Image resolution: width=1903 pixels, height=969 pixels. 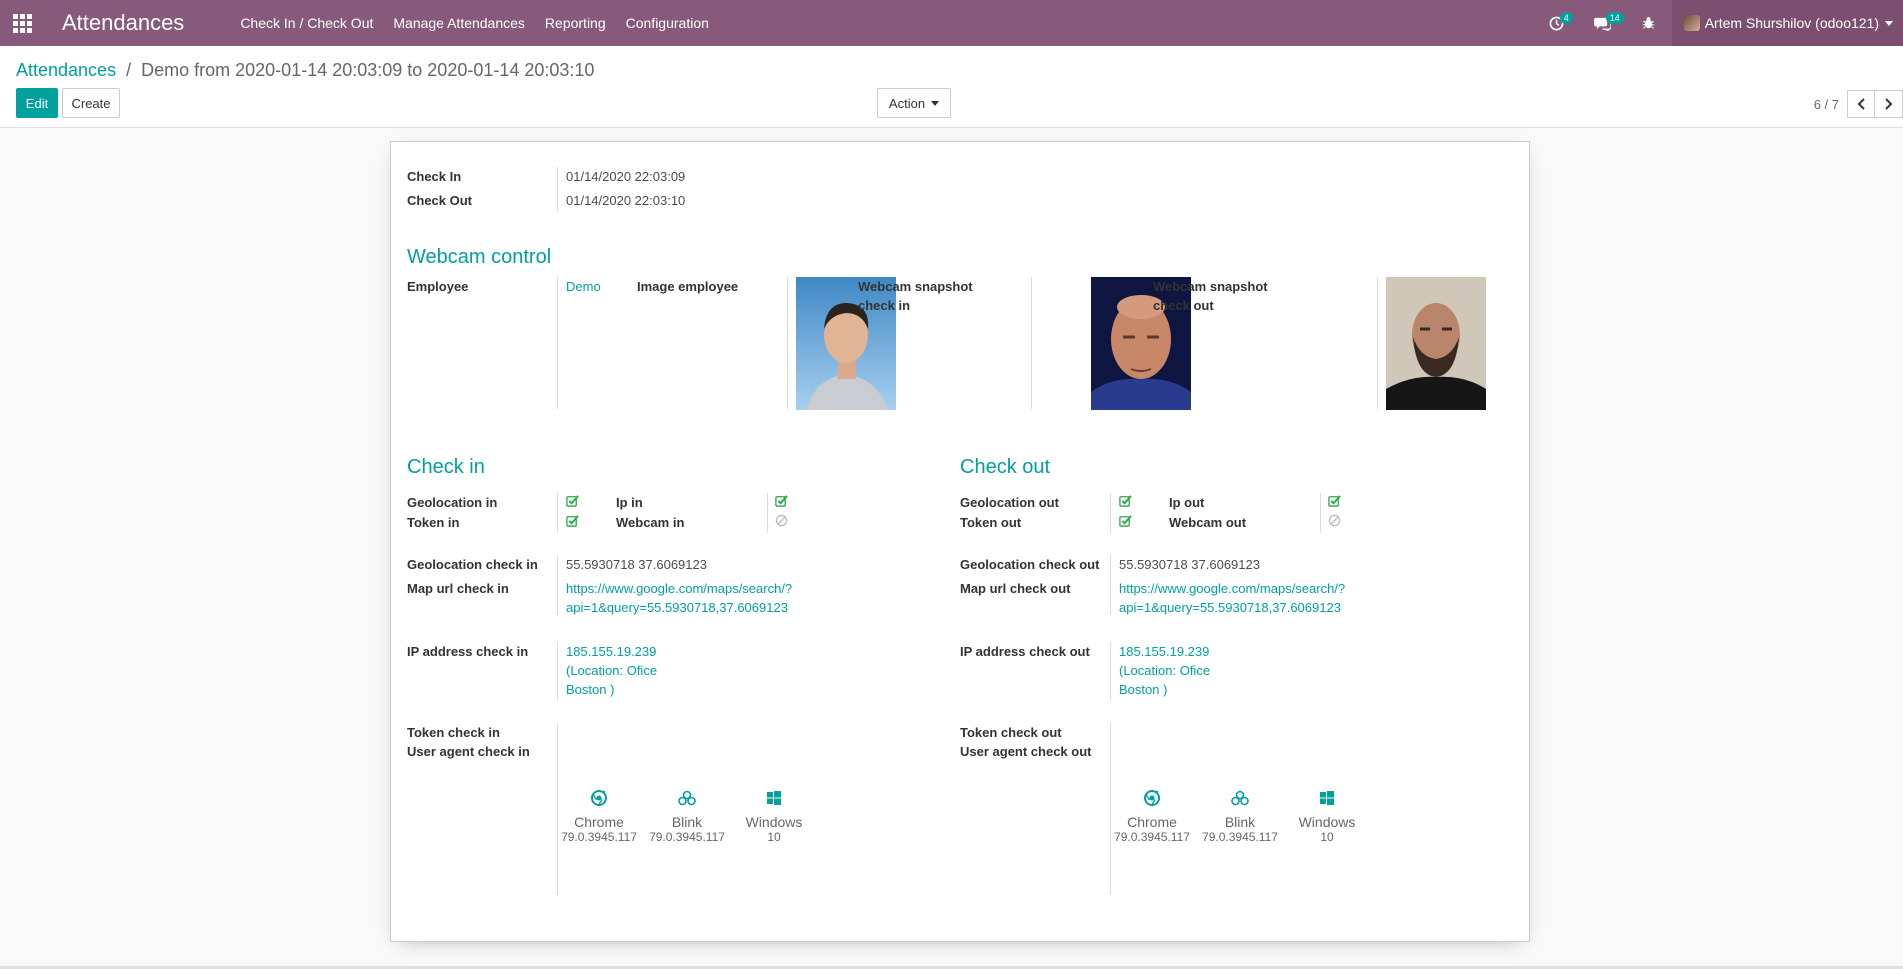 What do you see at coordinates (667, 23) in the screenshot?
I see `menu-configuration: Configuration` at bounding box center [667, 23].